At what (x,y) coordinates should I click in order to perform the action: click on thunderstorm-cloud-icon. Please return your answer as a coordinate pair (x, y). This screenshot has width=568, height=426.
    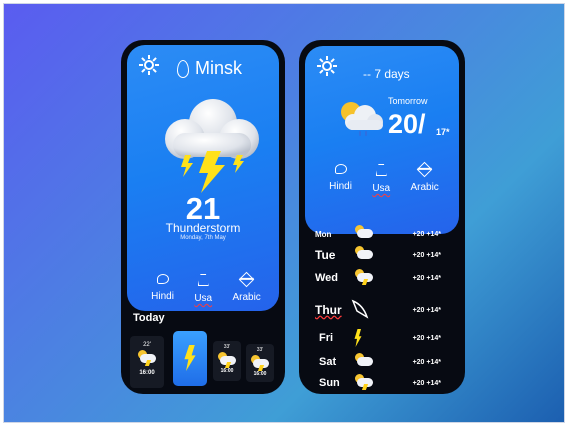
    Looking at the image, I should click on (212, 146).